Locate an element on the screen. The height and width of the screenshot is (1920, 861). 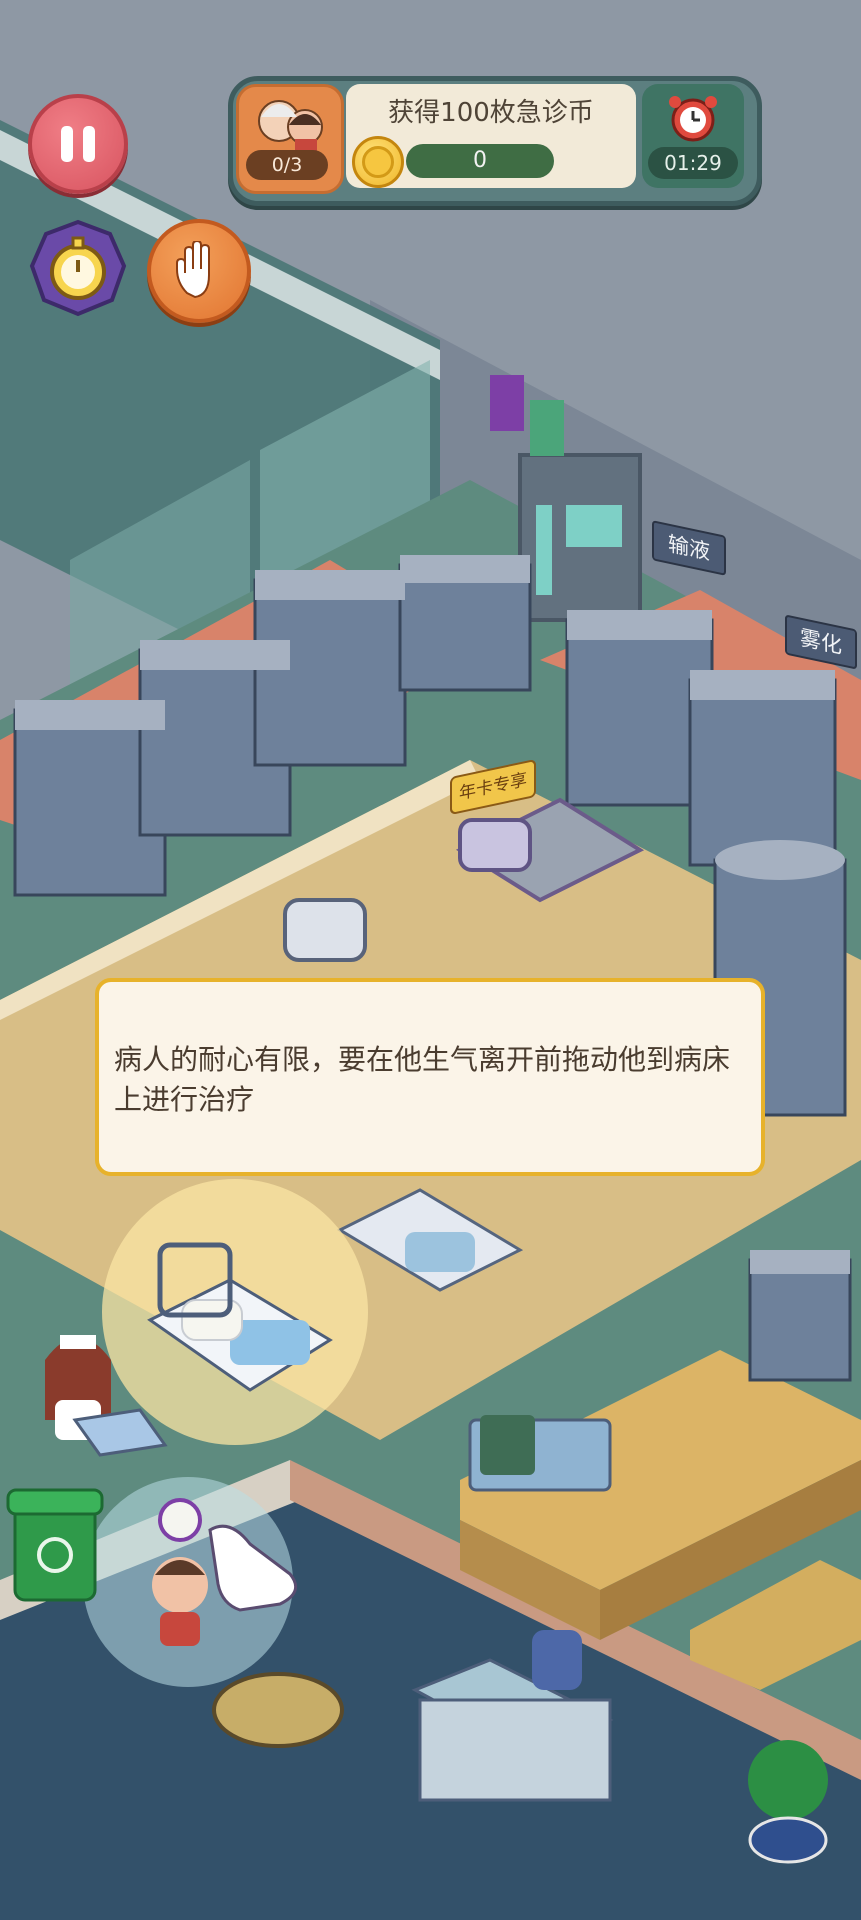
speed-up-button is located at coordinates (78, 268).